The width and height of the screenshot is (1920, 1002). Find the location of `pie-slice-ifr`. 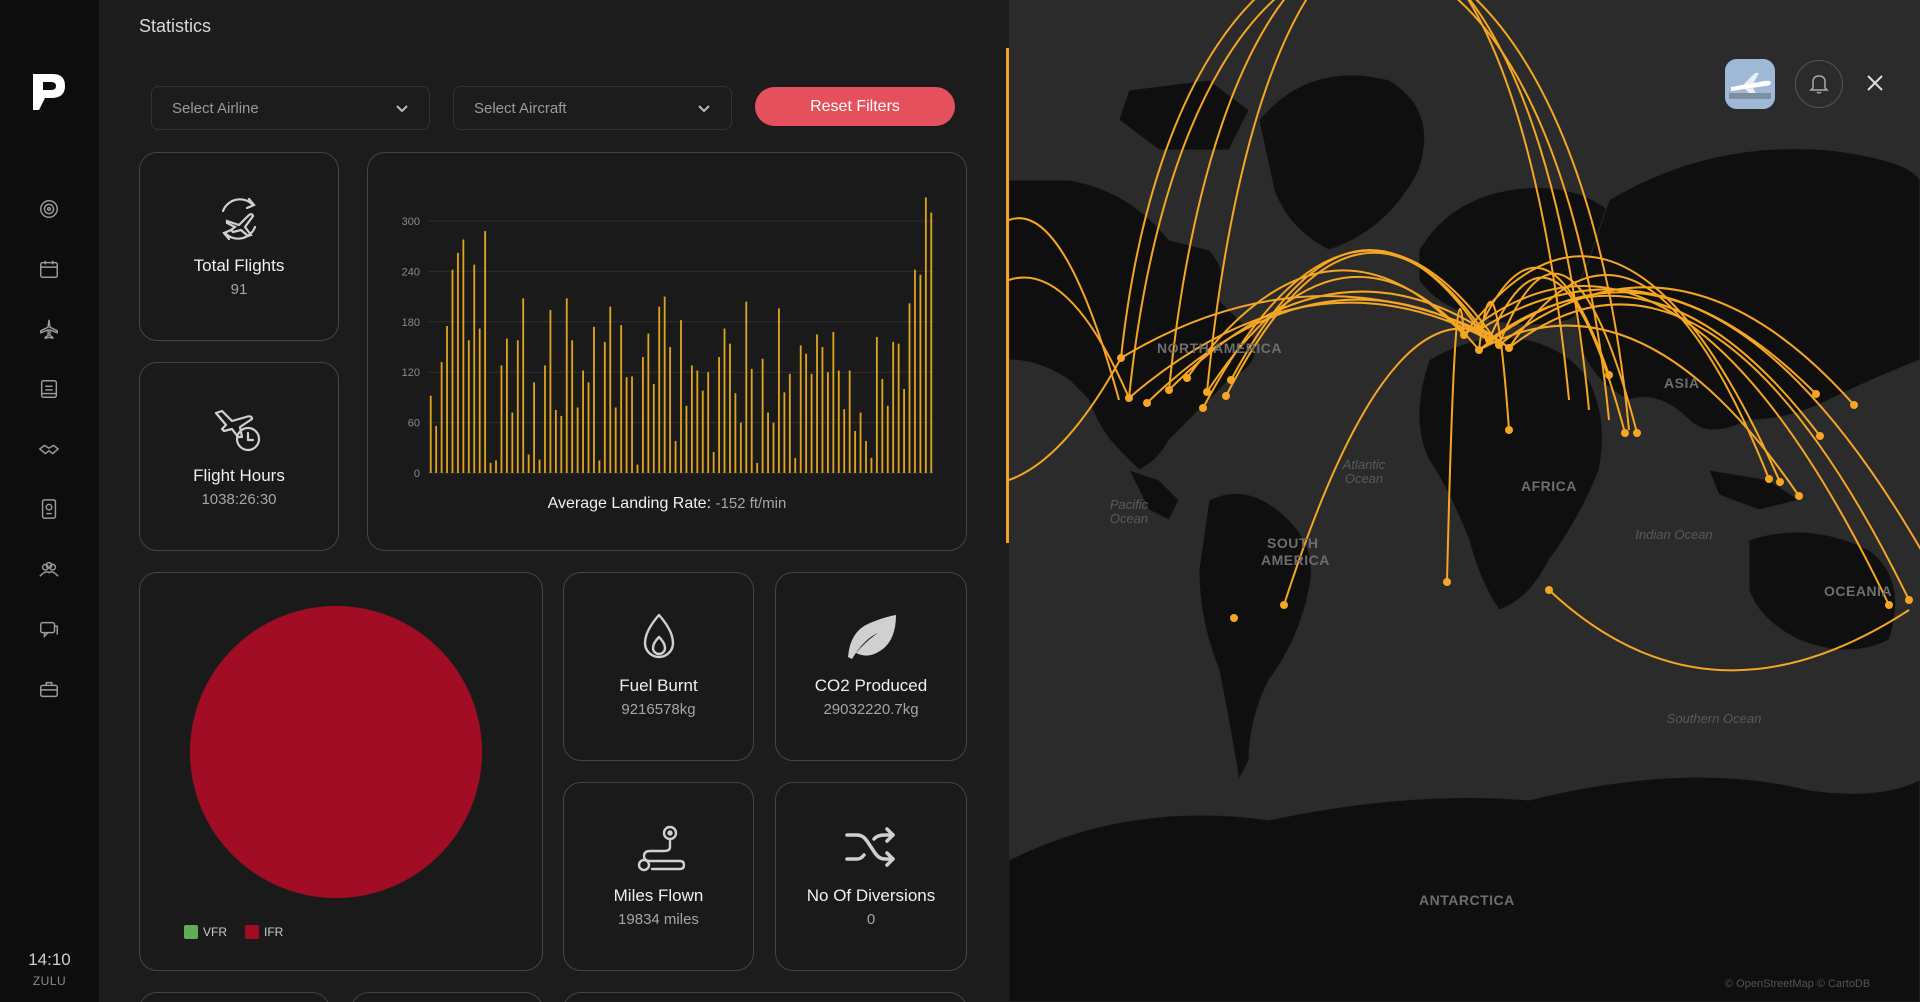

pie-slice-ifr is located at coordinates (336, 752).